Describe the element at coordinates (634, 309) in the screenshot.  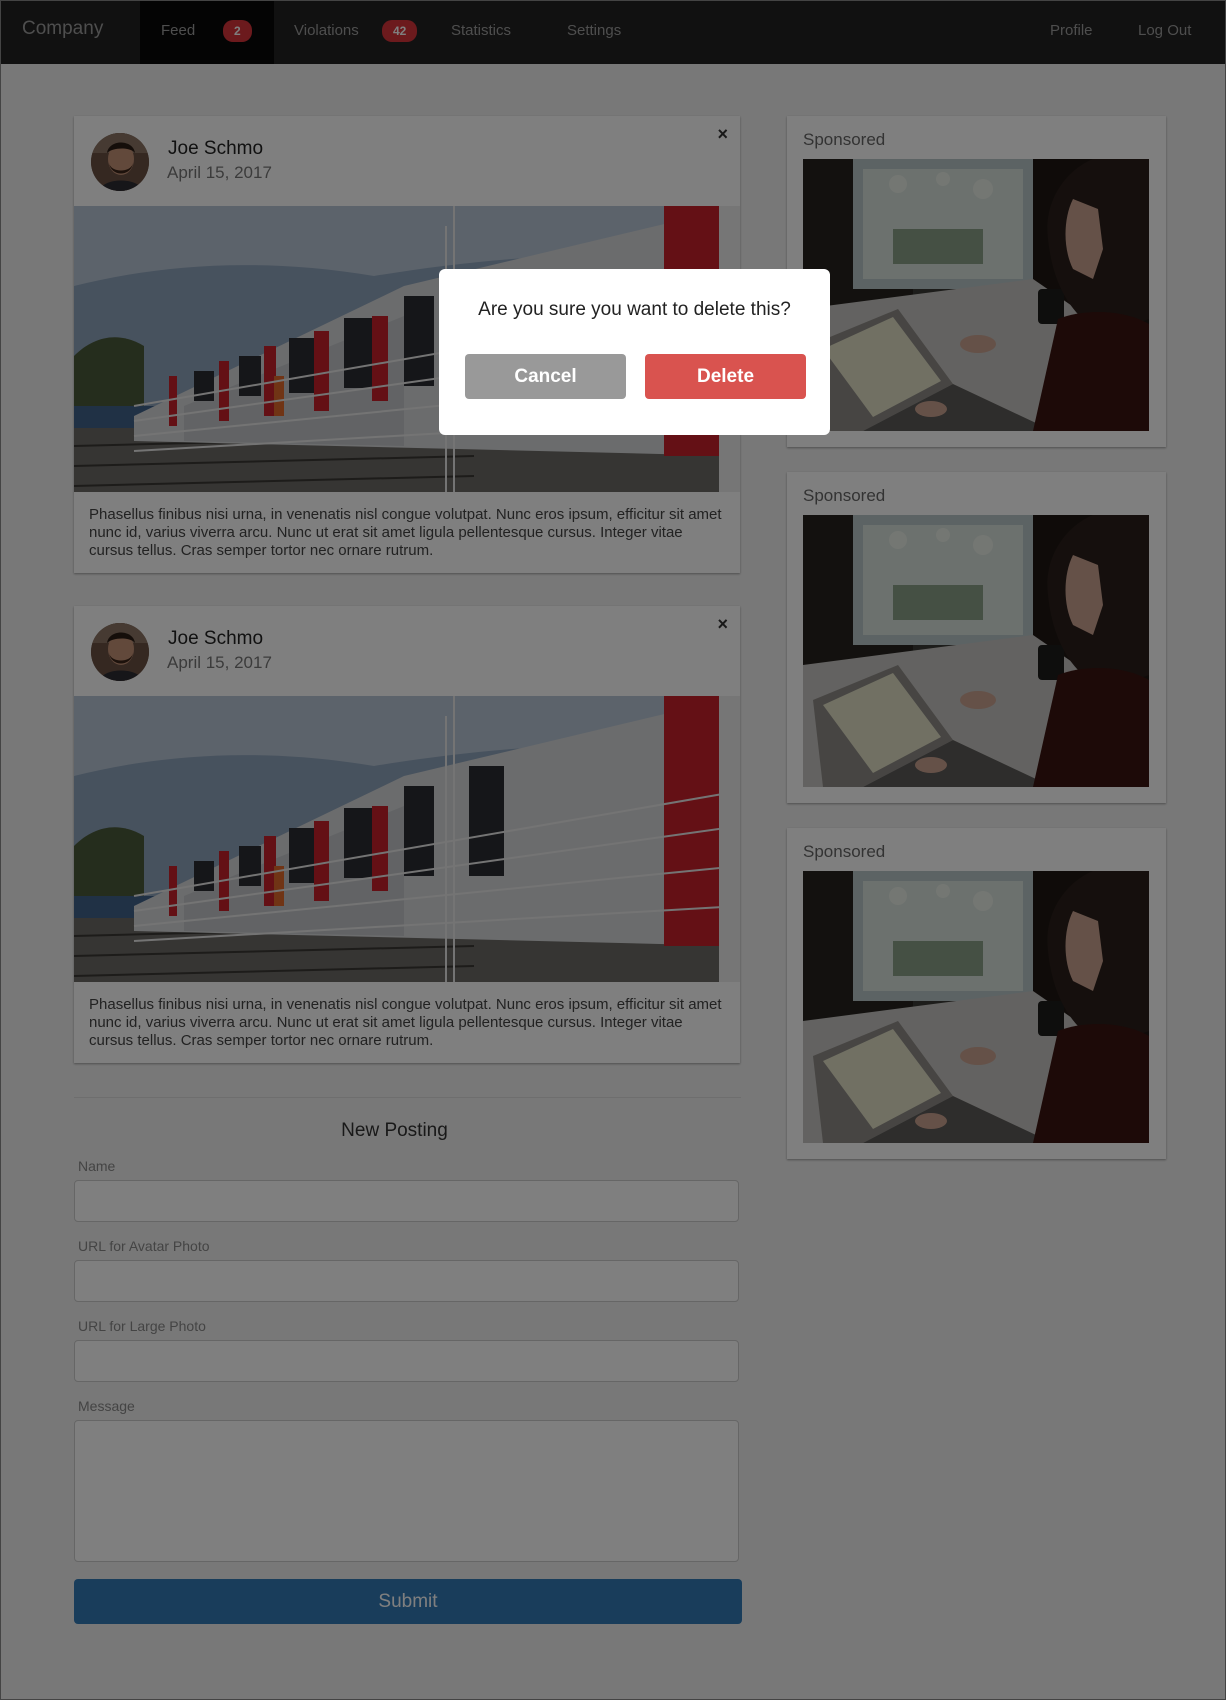
I see `dialog-message: Are you sure you want to delete this?` at that location.